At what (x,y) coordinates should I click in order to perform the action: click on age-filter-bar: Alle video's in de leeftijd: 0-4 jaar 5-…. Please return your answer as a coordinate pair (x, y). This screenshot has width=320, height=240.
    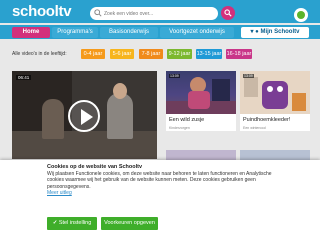
    Looking at the image, I should click on (160, 54).